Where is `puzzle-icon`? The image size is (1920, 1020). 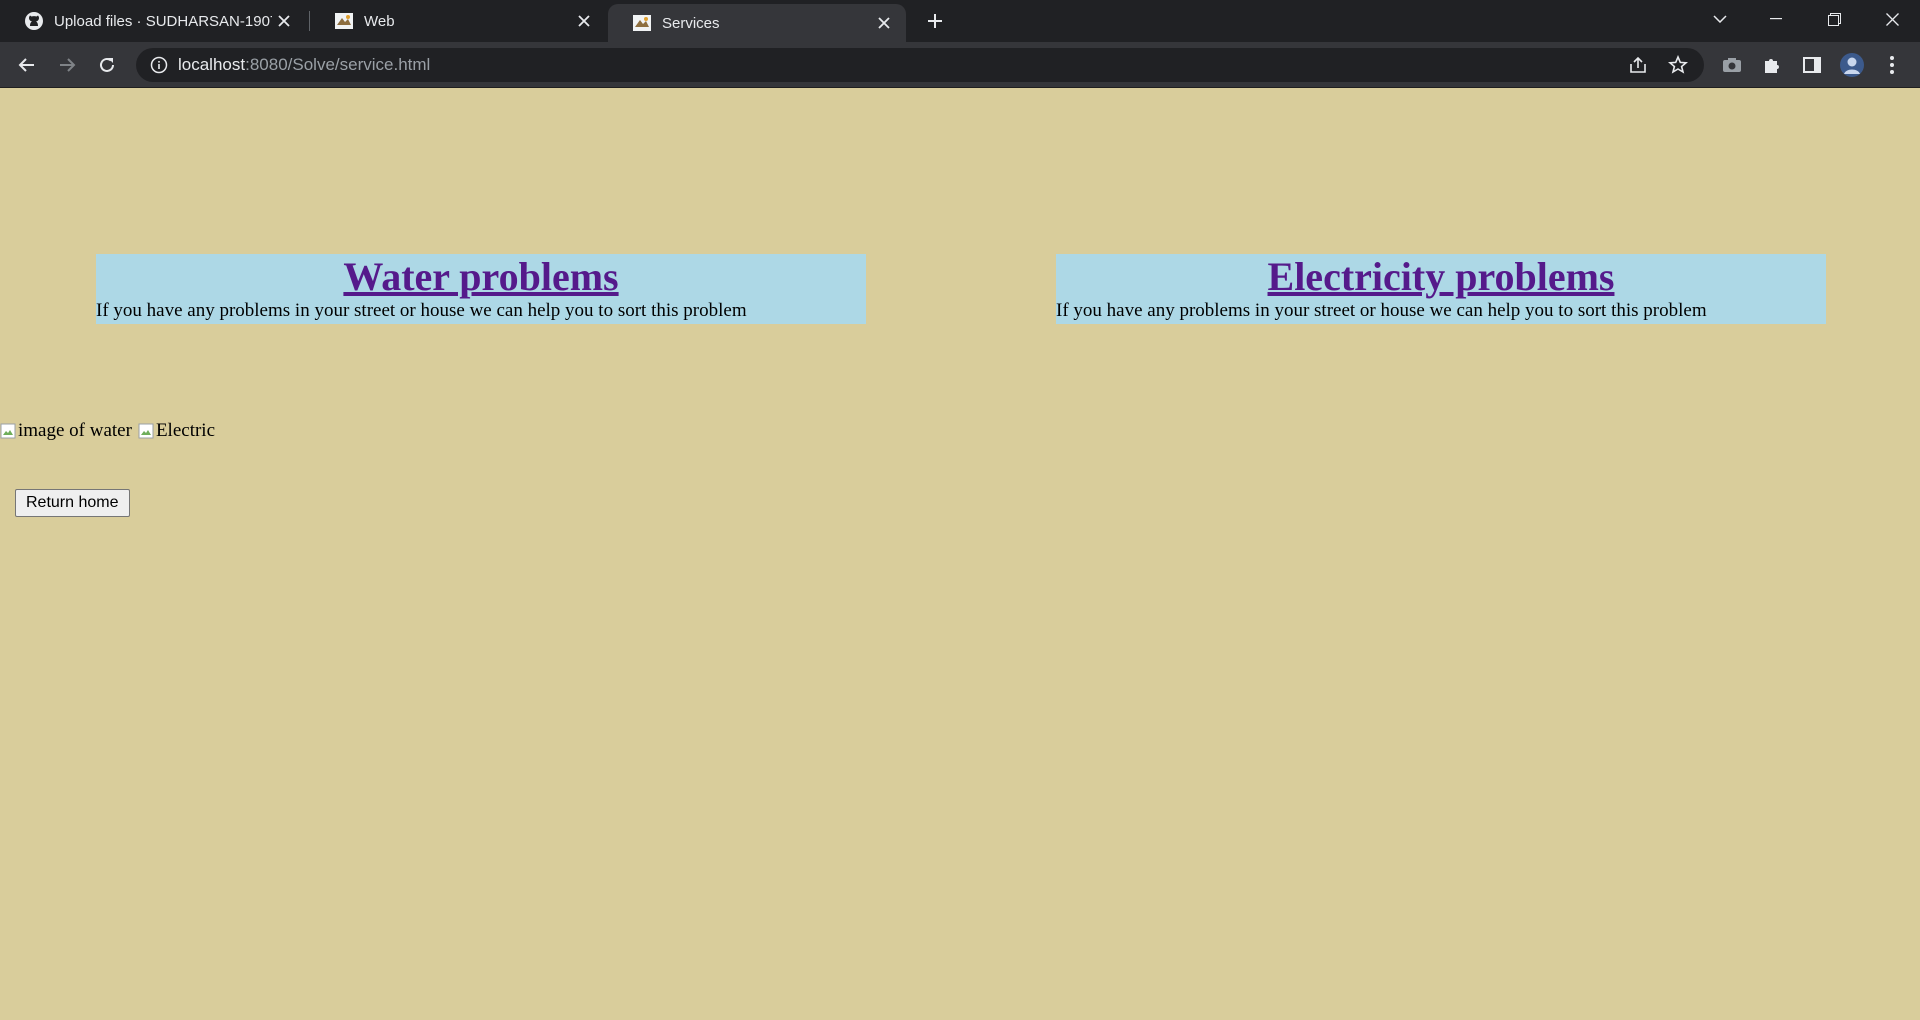
puzzle-icon is located at coordinates (1772, 66).